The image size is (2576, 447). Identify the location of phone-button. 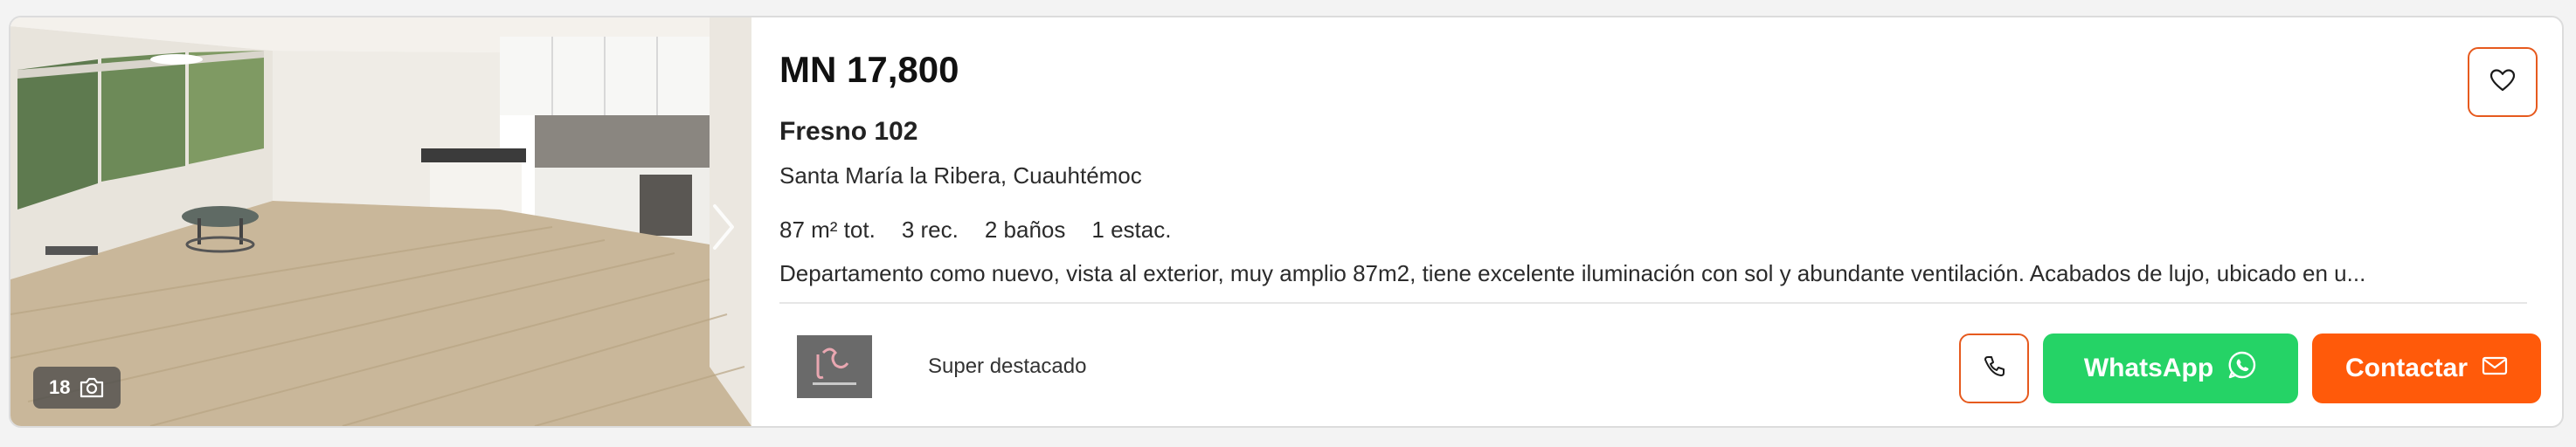
(1994, 368).